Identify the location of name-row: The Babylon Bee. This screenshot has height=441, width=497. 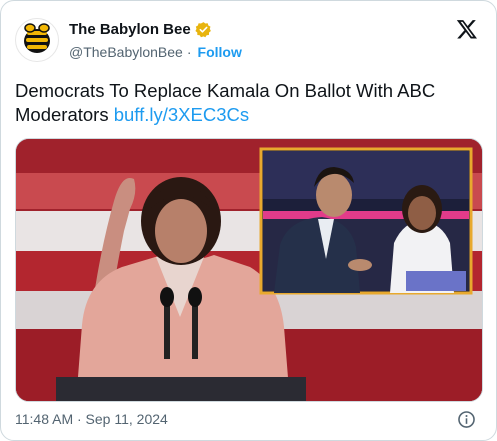
(140, 29).